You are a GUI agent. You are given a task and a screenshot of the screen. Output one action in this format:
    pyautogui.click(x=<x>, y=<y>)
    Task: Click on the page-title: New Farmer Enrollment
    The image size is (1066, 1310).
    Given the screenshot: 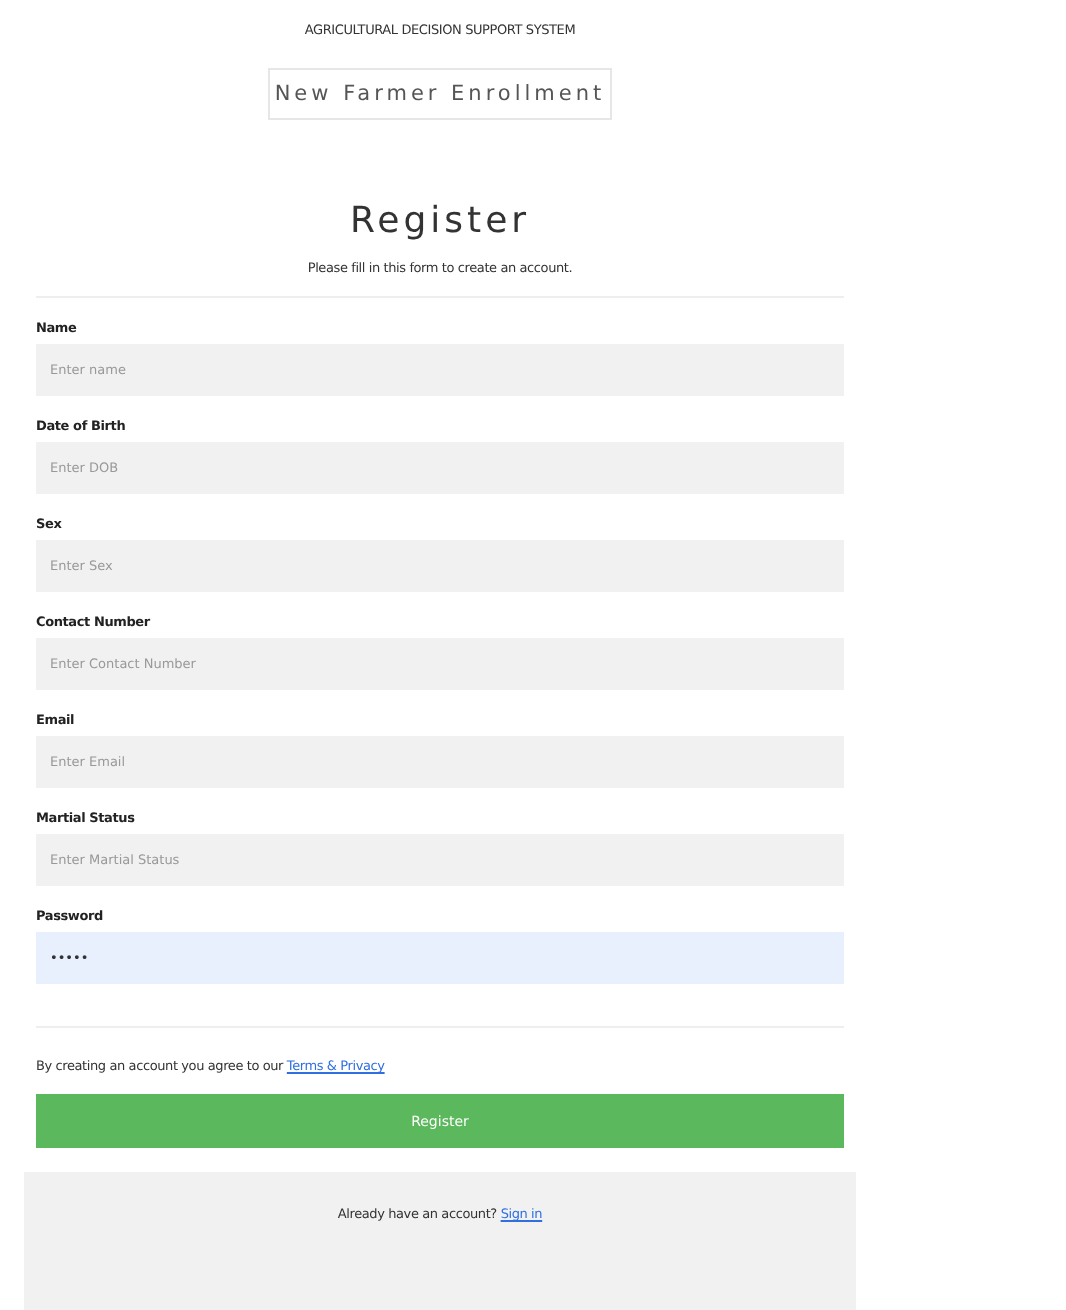 What is the action you would take?
    pyautogui.click(x=440, y=94)
    